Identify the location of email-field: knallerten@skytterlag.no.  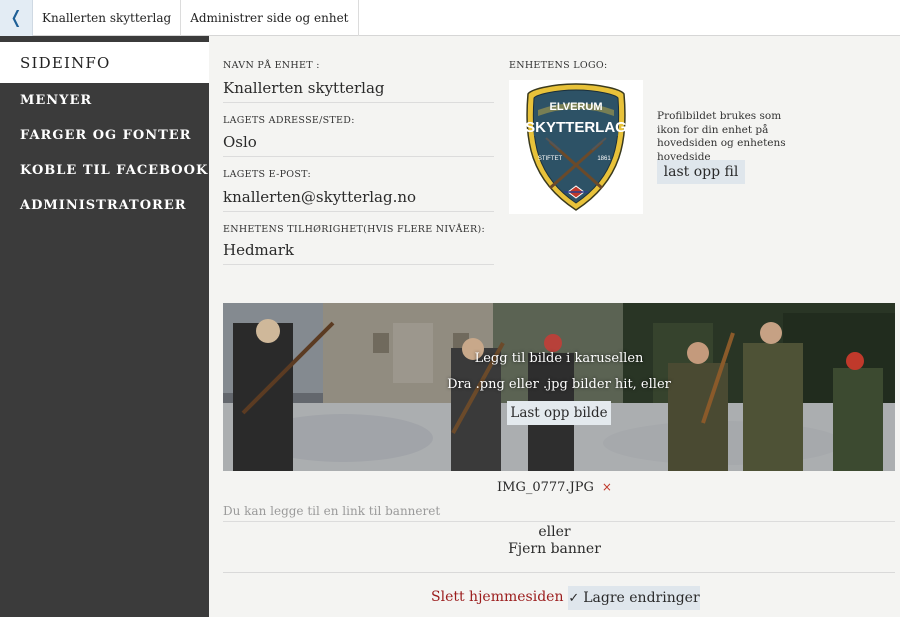
(358, 200).